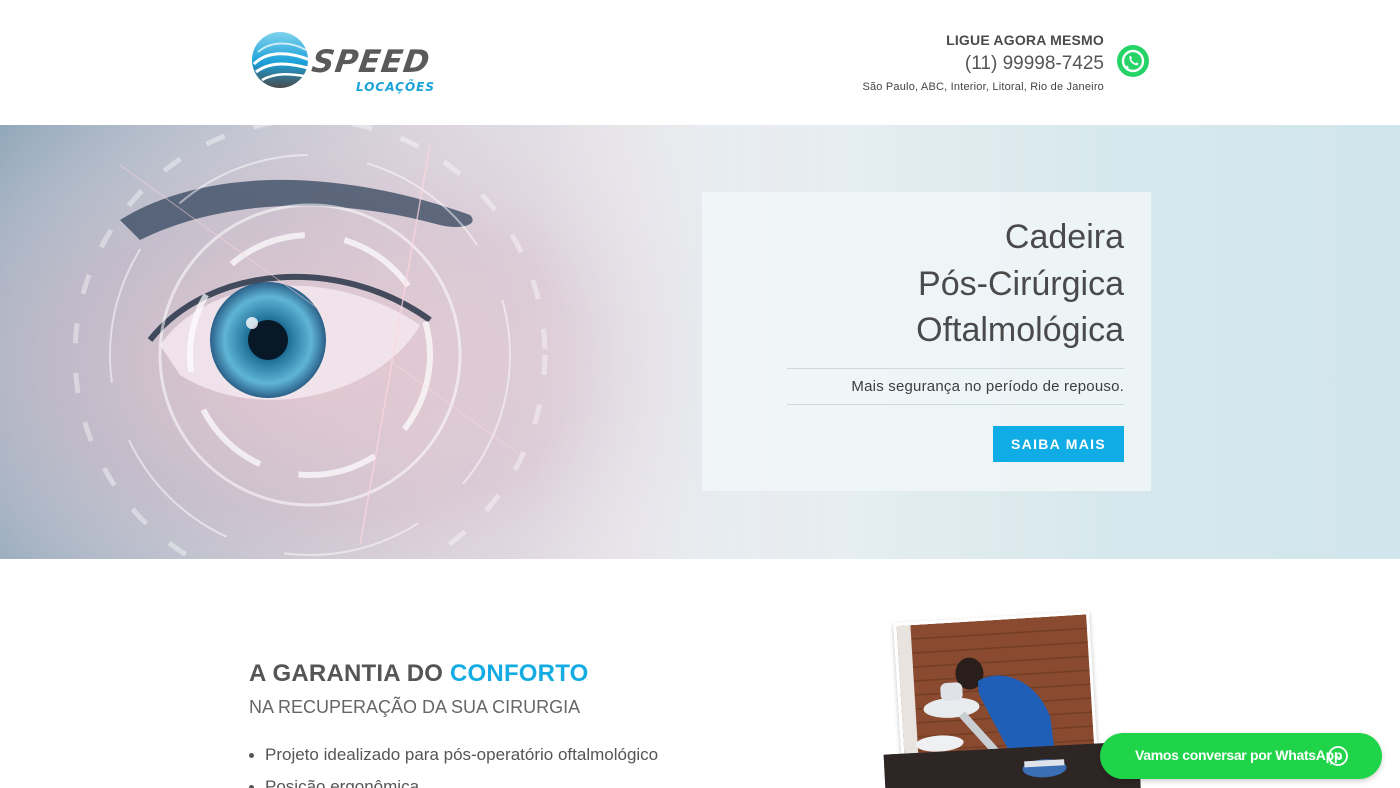  What do you see at coordinates (519, 673) in the screenshot?
I see `section-title-accent: CONFORTO` at bounding box center [519, 673].